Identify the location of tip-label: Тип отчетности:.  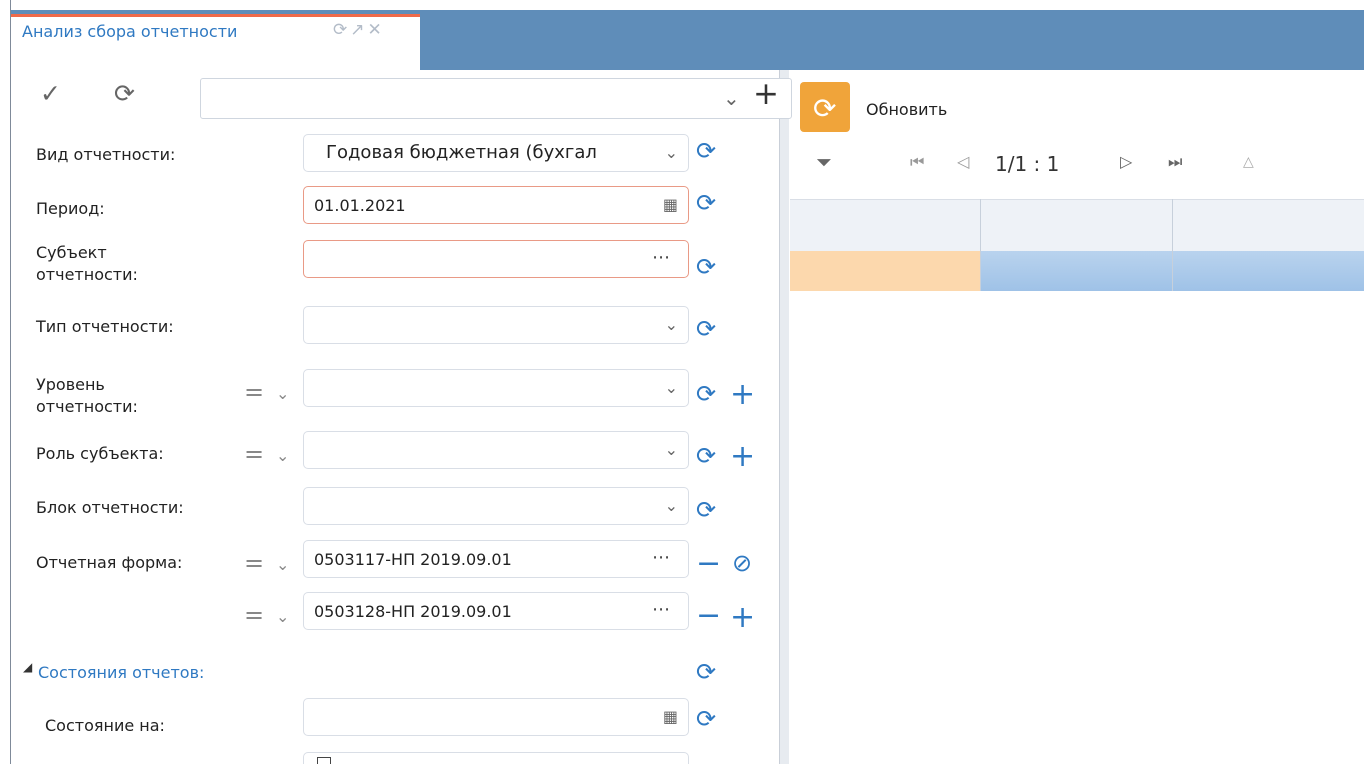
(105, 326).